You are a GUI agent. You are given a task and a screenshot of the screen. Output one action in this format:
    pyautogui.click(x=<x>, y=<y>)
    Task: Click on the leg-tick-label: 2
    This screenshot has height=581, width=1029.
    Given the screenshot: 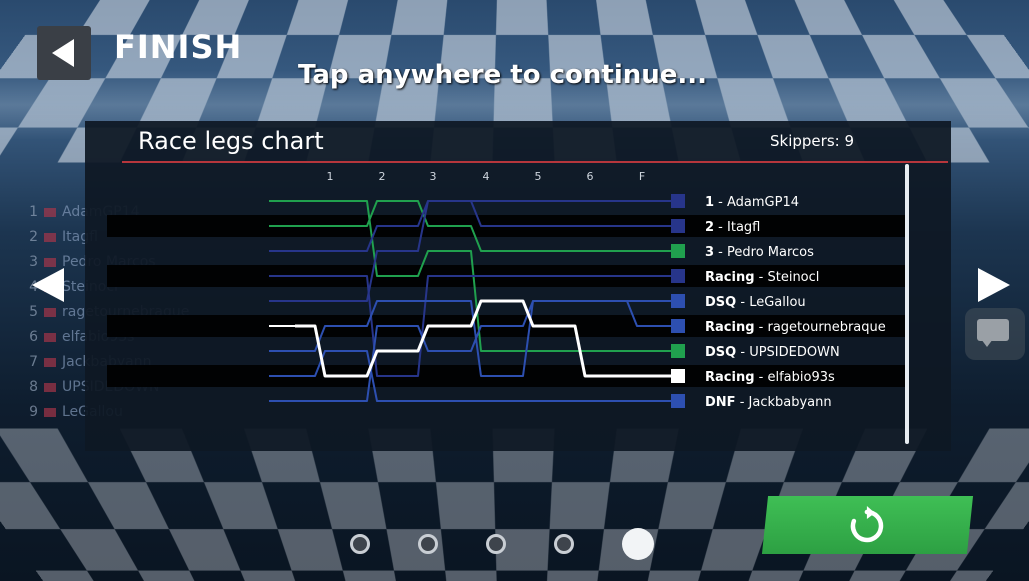 What is the action you would take?
    pyautogui.click(x=382, y=176)
    